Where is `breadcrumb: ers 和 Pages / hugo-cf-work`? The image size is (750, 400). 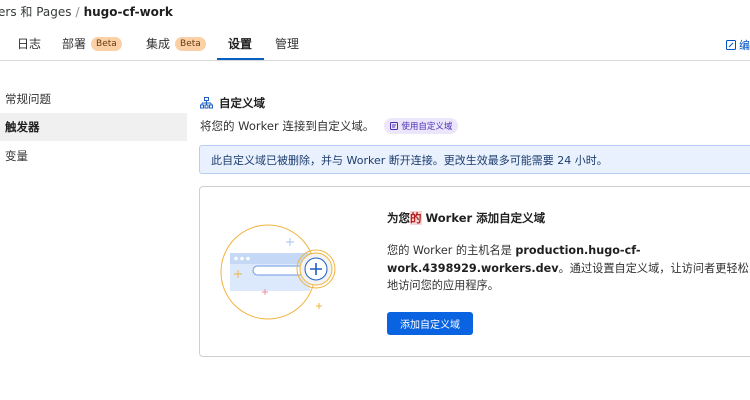 breadcrumb: ers 和 Pages / hugo-cf-work is located at coordinates (86, 11).